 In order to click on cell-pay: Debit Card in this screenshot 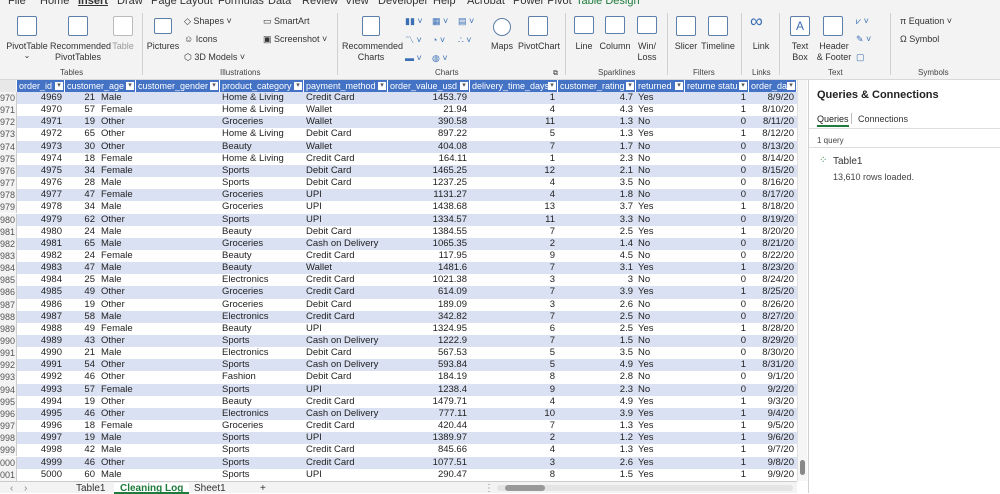, I will do `click(346, 232)`.